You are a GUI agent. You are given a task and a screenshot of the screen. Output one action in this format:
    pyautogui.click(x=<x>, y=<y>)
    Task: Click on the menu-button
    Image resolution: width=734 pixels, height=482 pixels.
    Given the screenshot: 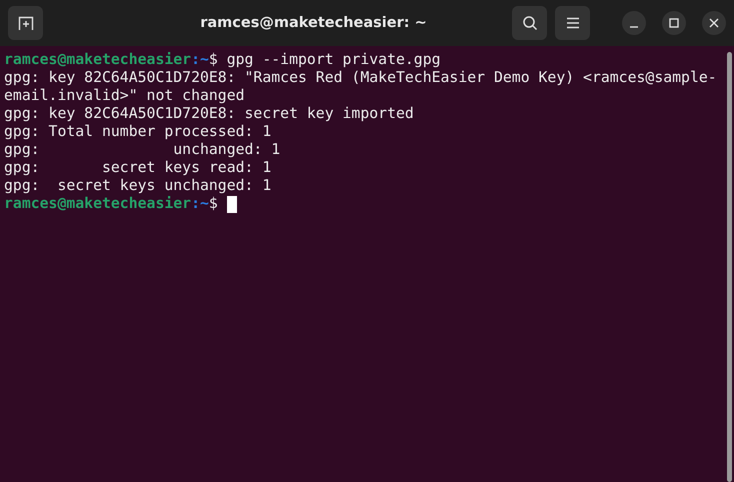 What is the action you would take?
    pyautogui.click(x=572, y=23)
    